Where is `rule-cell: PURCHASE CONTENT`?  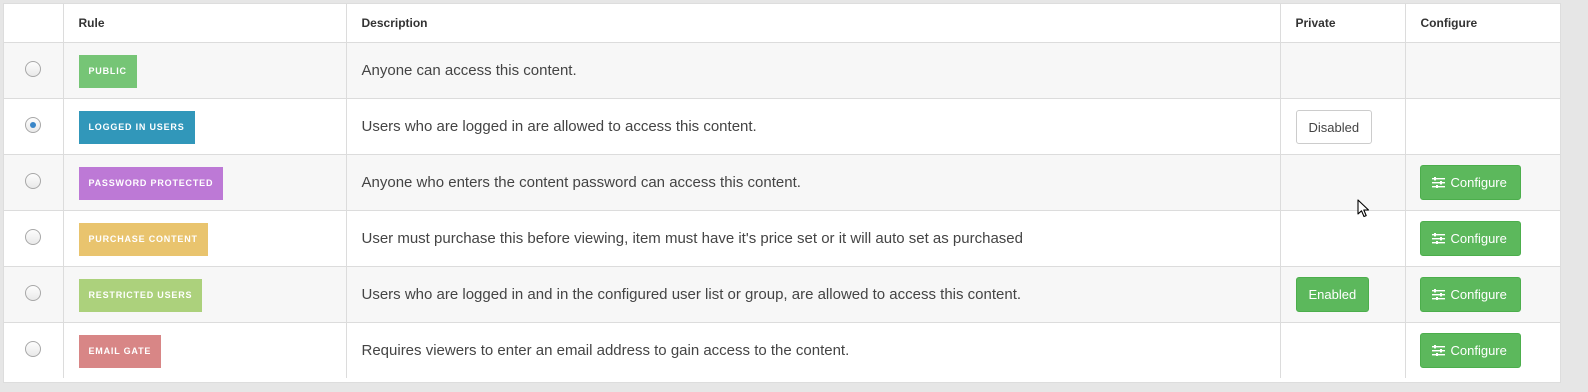 rule-cell: PURCHASE CONTENT is located at coordinates (204, 238).